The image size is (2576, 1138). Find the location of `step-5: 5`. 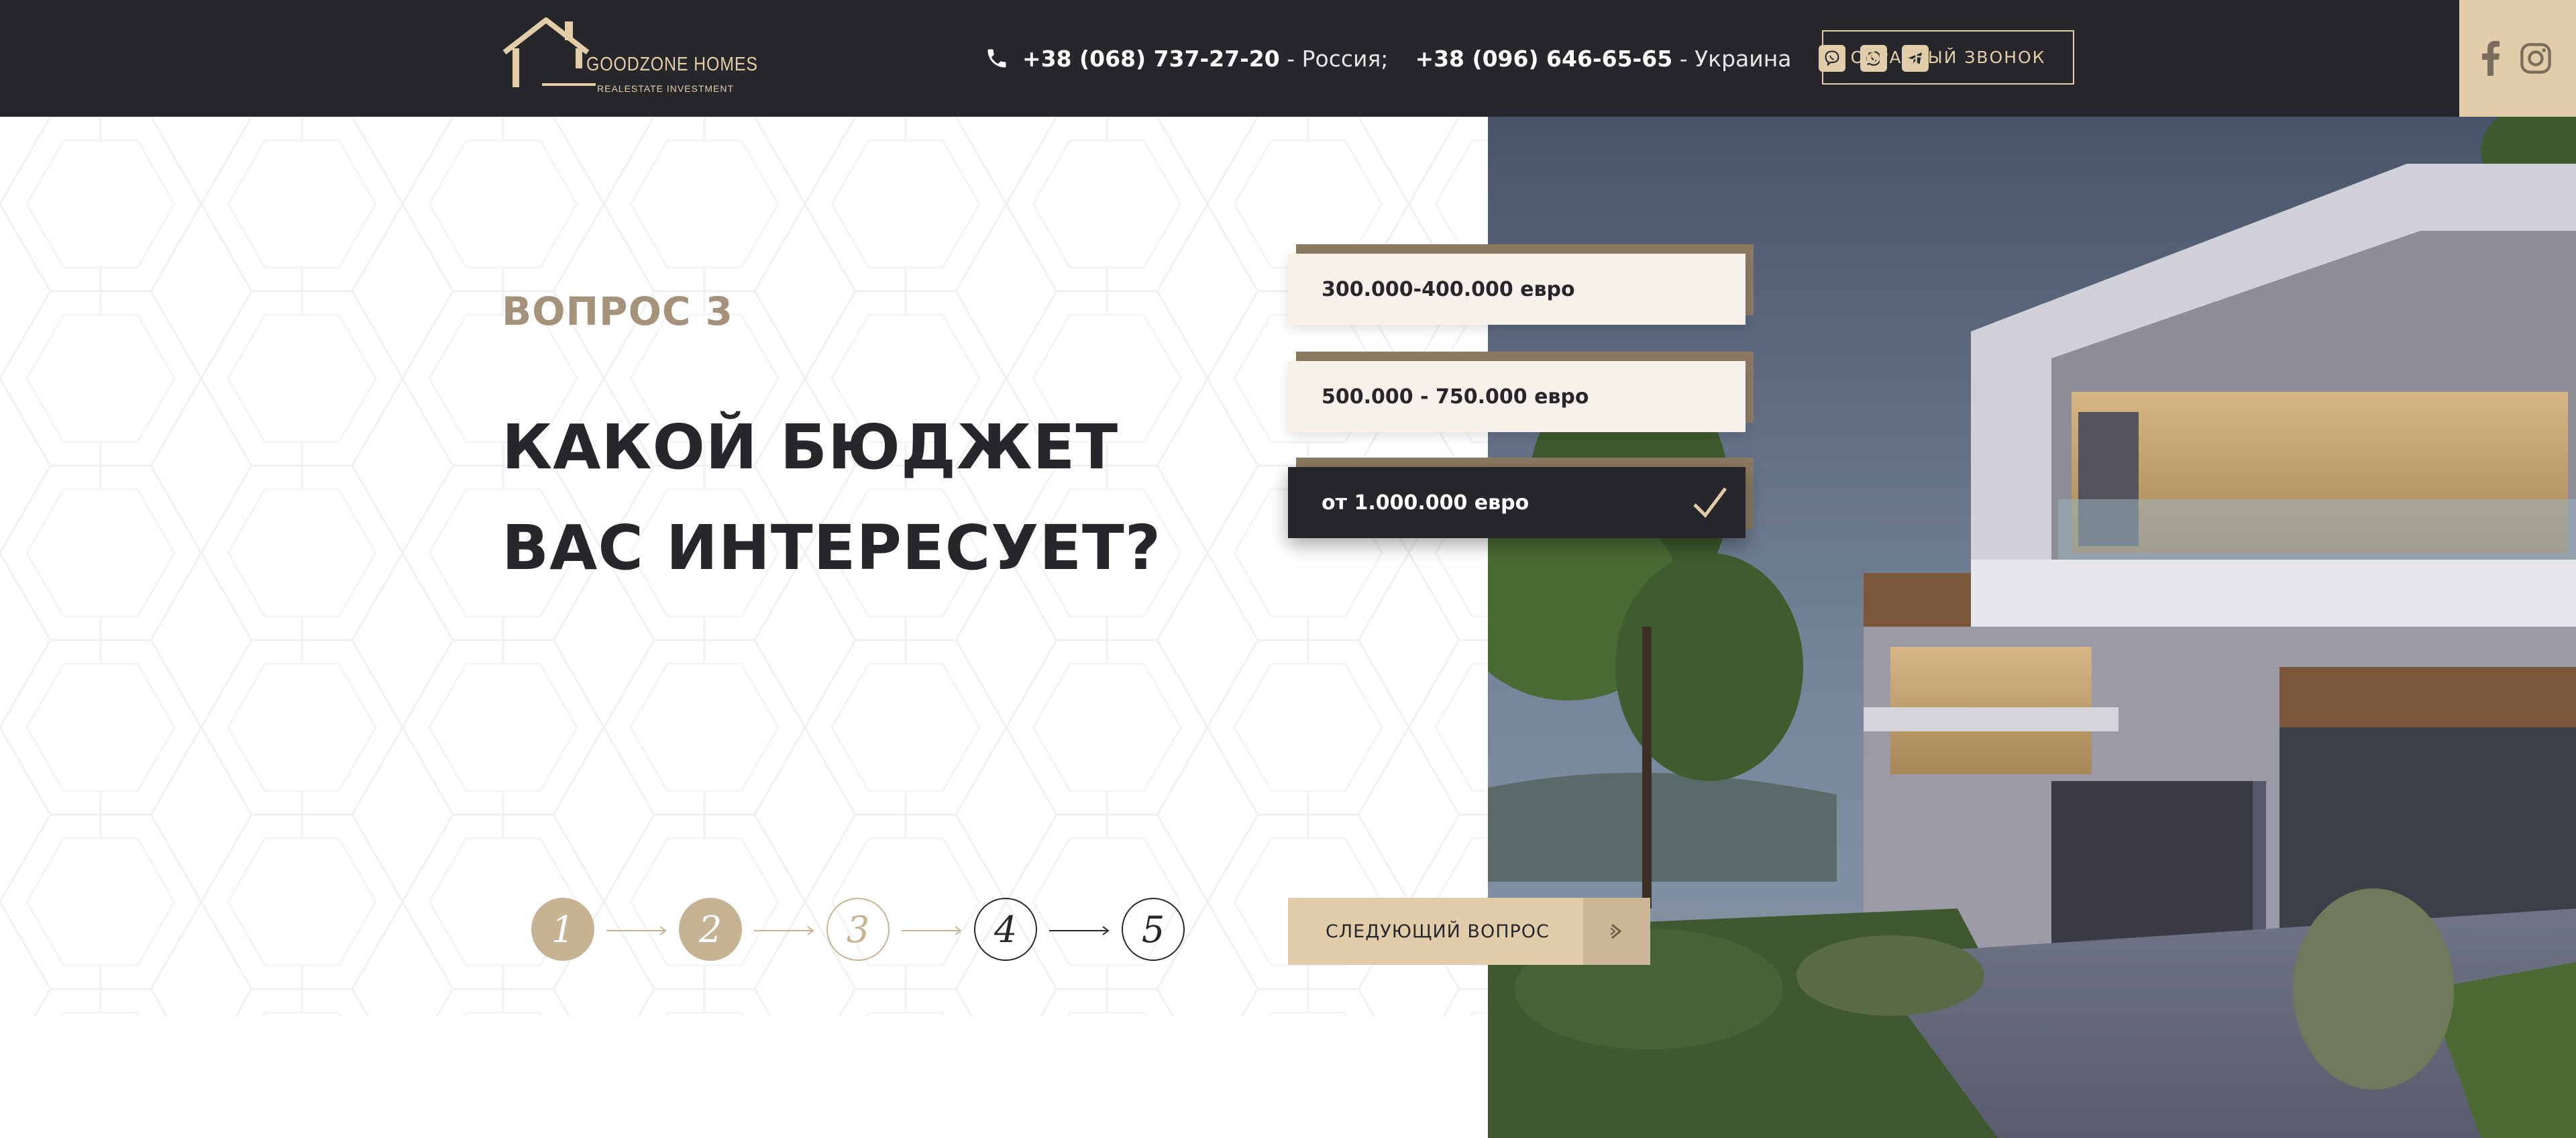

step-5: 5 is located at coordinates (1153, 929).